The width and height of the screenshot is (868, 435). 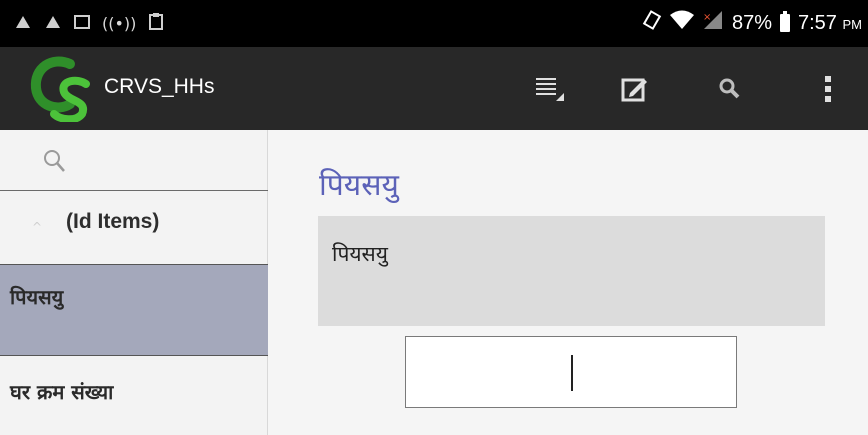 I want to click on image-icon, so click(x=82, y=24).